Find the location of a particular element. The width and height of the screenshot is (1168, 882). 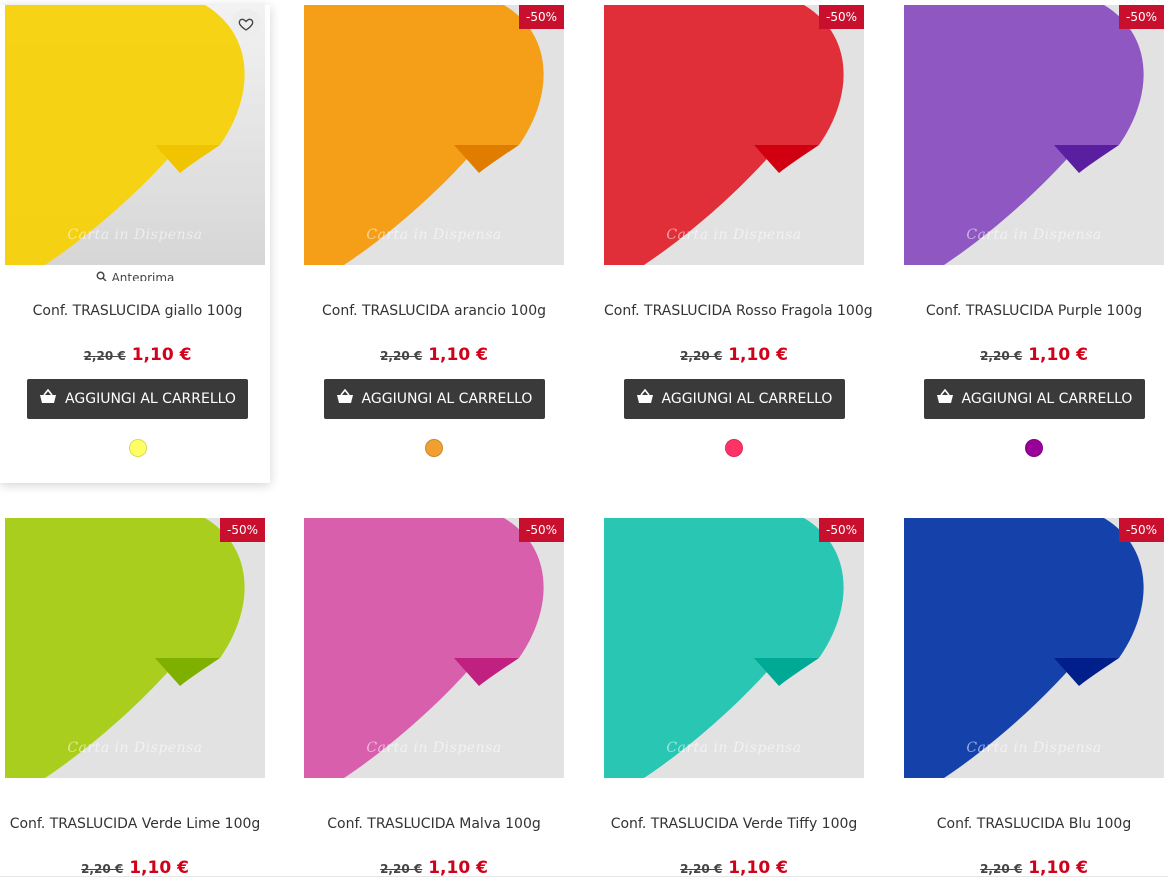

preview-link: Anteprima is located at coordinates (135, 276).